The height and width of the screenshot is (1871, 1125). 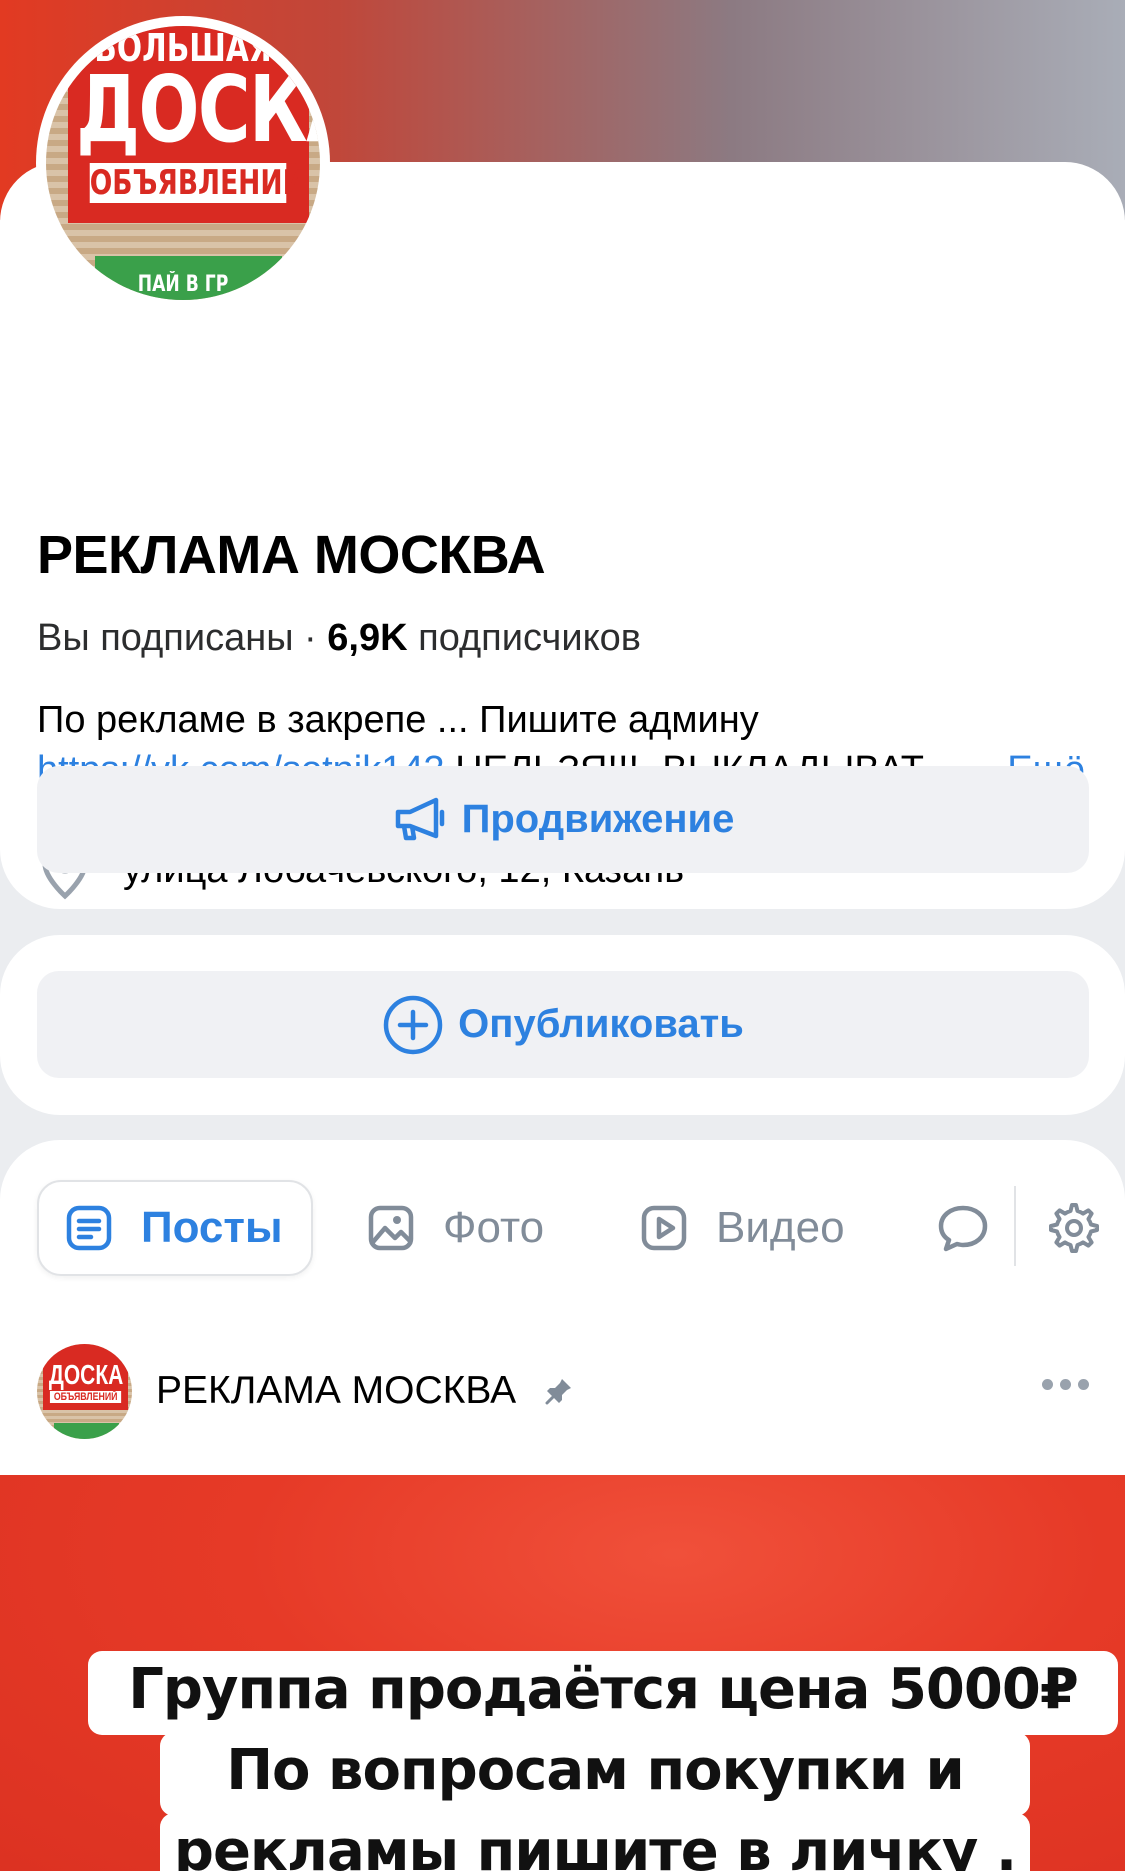 I want to click on post-menu-button, so click(x=1065, y=1384).